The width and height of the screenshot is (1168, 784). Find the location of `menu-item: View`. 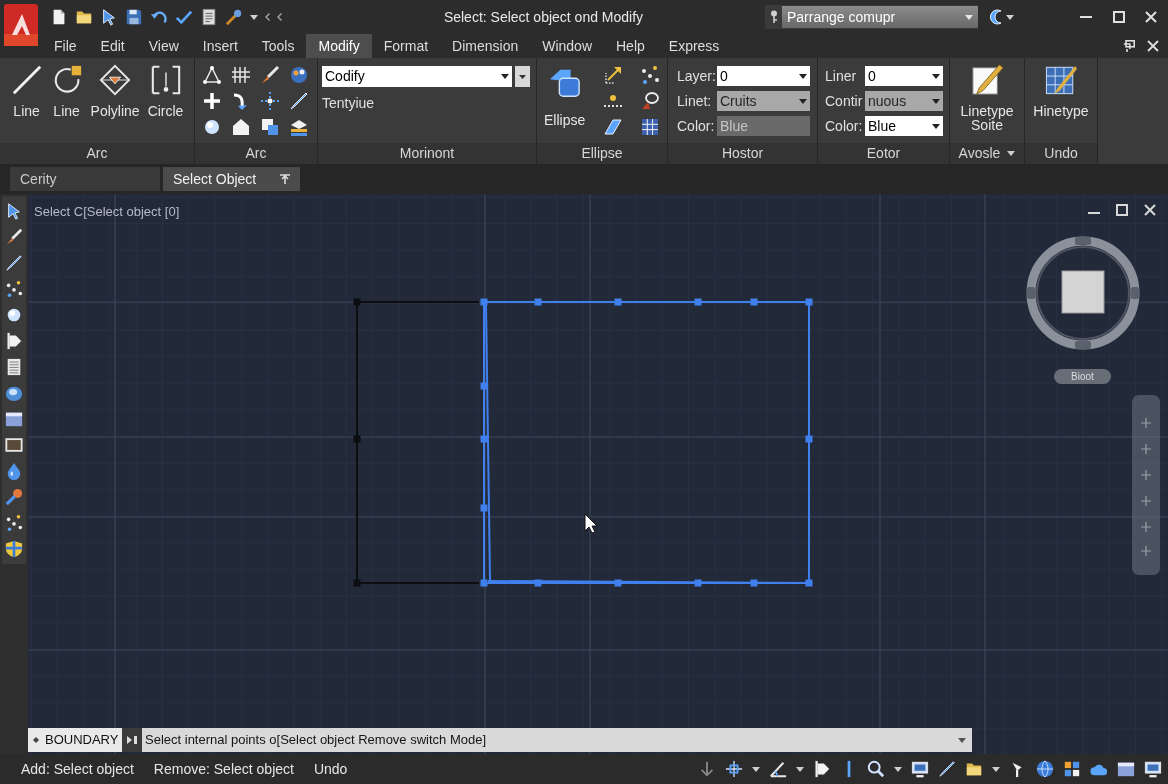

menu-item: View is located at coordinates (163, 46).